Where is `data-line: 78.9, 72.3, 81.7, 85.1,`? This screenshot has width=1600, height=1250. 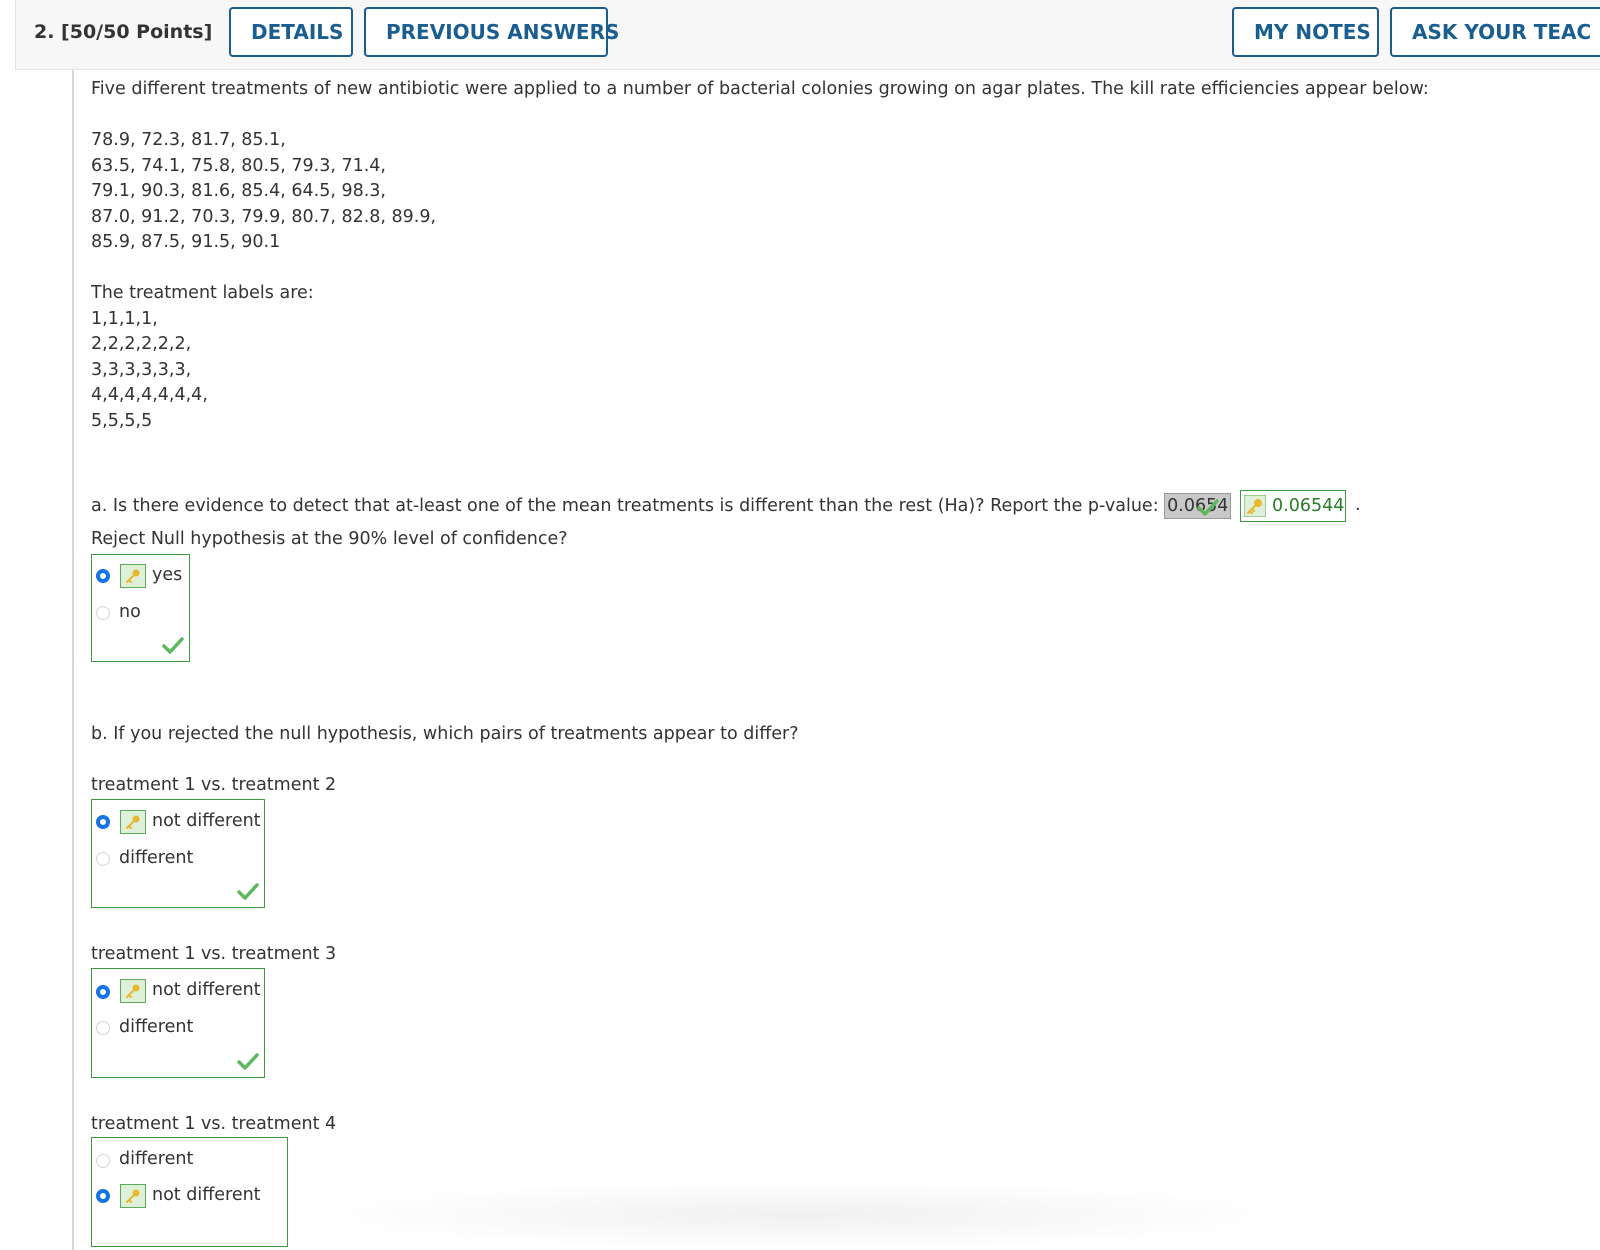
data-line: 78.9, 72.3, 81.7, 85.1, is located at coordinates (188, 140).